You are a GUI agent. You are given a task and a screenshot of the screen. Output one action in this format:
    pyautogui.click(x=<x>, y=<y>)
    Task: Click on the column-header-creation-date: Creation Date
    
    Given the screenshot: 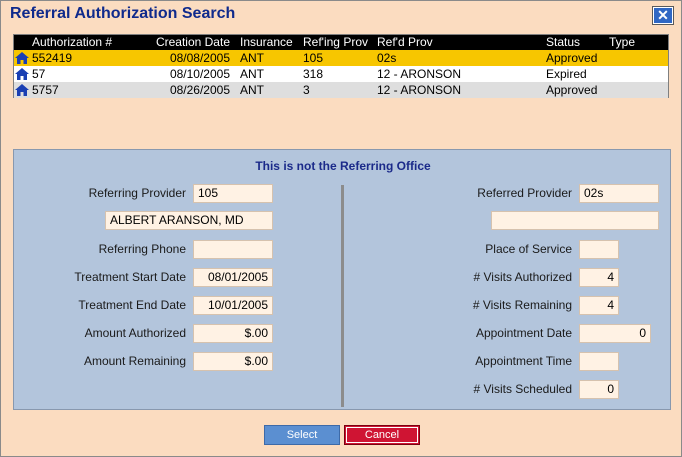 What is the action you would take?
    pyautogui.click(x=192, y=42)
    